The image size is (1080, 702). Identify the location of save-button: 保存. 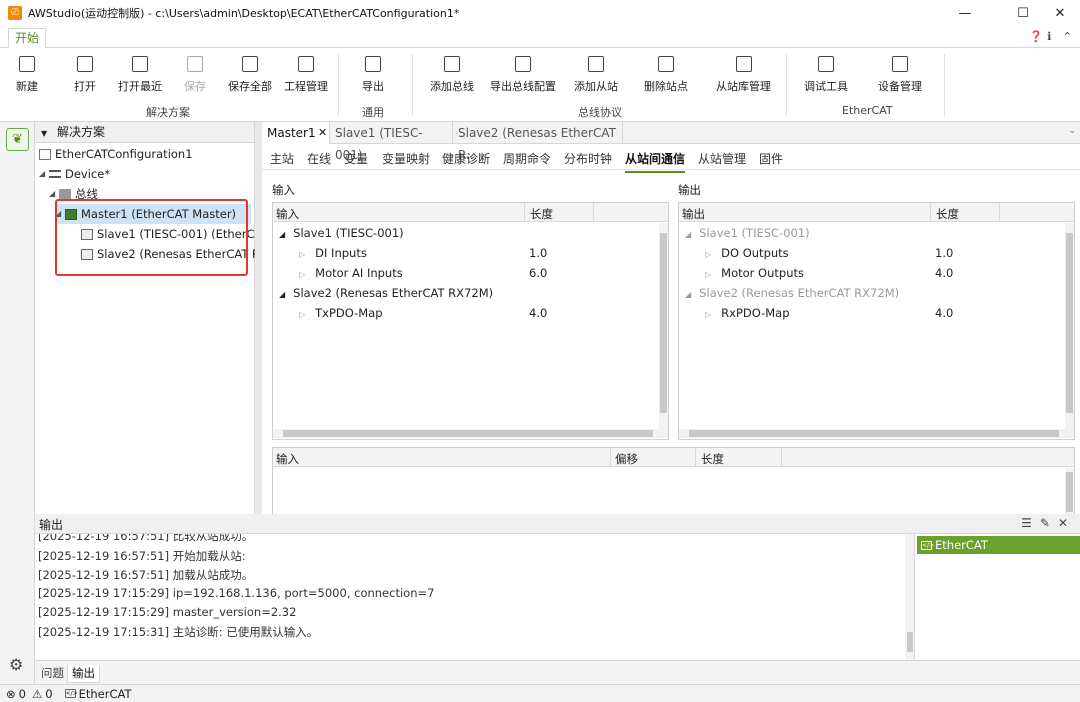
(195, 75).